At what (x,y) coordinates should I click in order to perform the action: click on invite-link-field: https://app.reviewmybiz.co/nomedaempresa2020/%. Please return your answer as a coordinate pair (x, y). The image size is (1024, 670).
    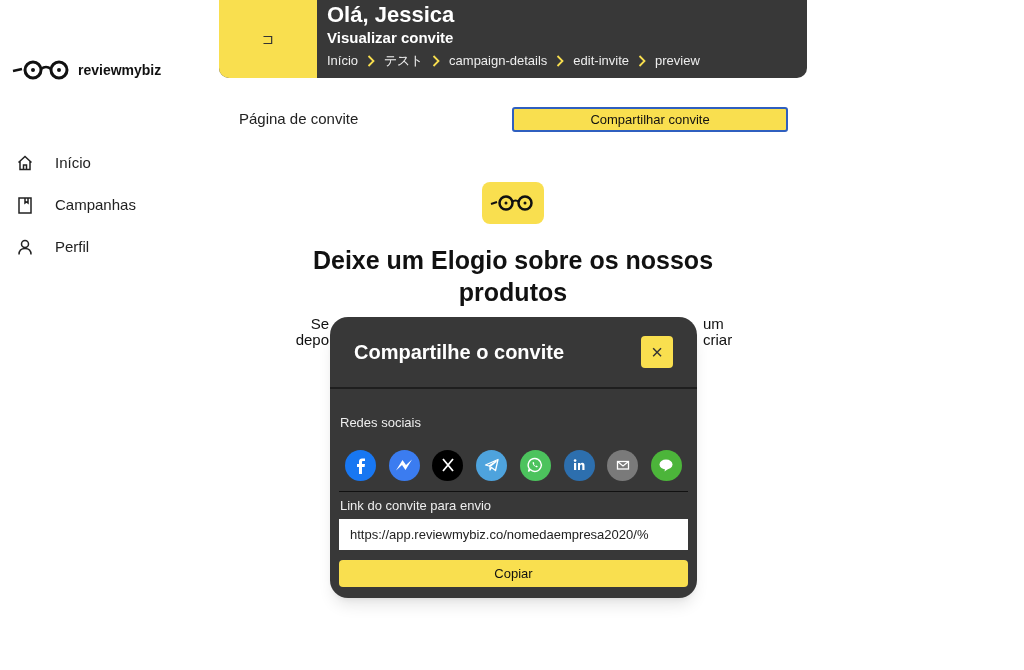
    Looking at the image, I should click on (513, 534).